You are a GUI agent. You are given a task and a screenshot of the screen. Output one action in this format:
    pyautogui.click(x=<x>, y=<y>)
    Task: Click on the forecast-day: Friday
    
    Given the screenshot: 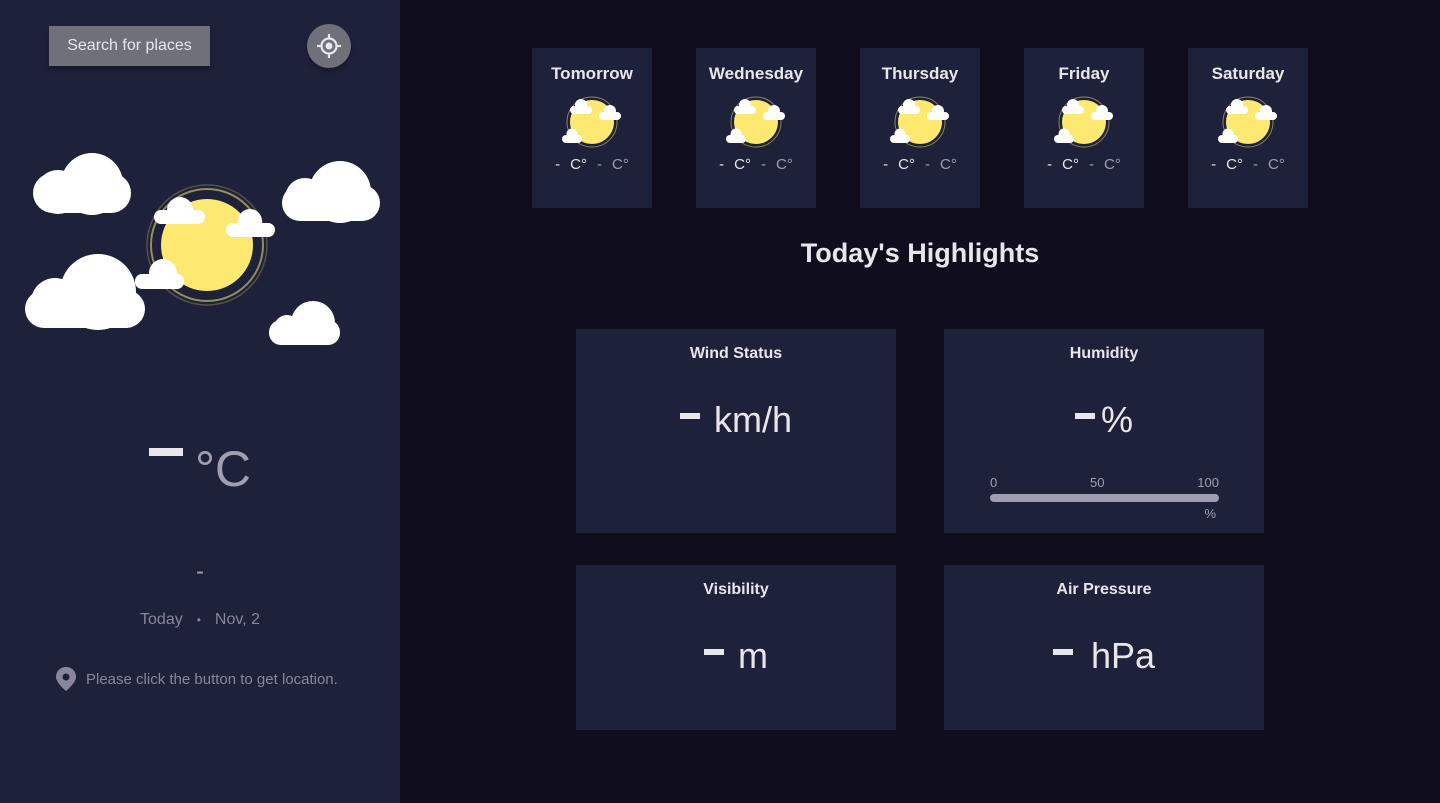 What is the action you would take?
    pyautogui.click(x=1084, y=73)
    